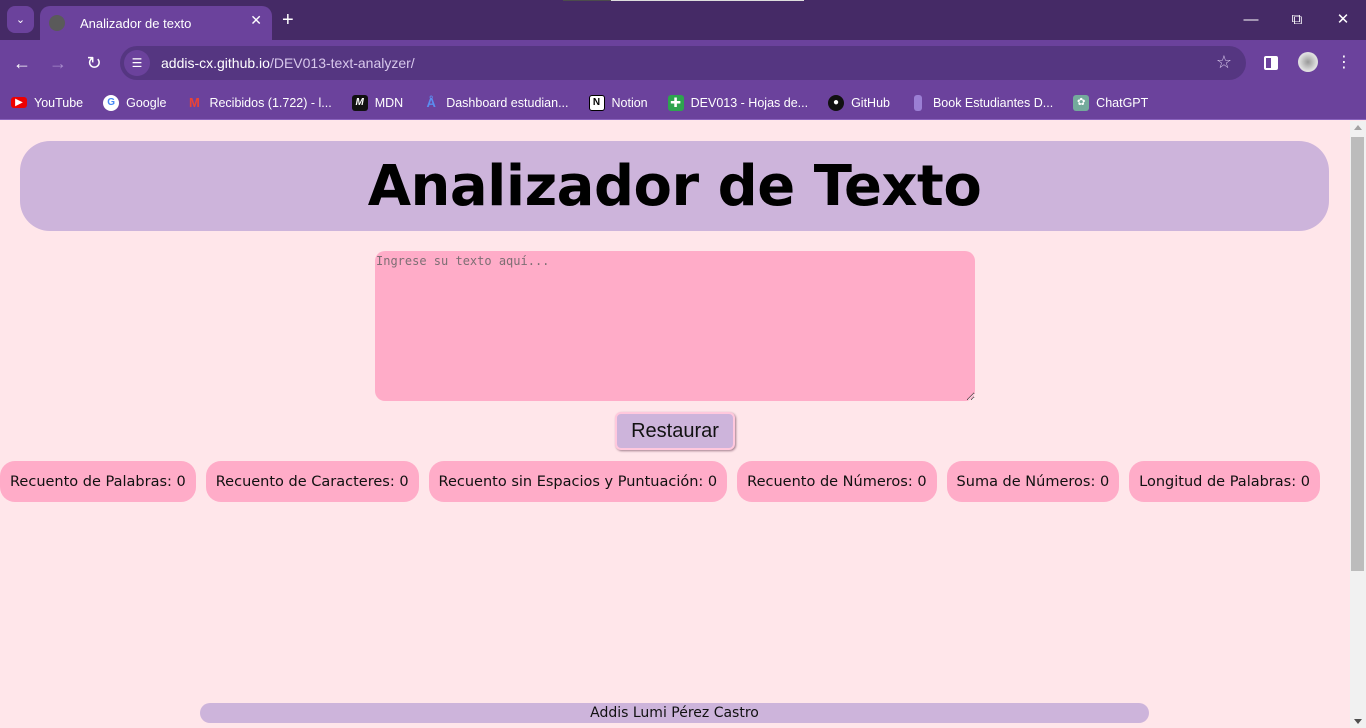 Image resolution: width=1366 pixels, height=728 pixels. Describe the element at coordinates (1358, 127) in the screenshot. I see `scroll-up-arrow-icon` at that location.